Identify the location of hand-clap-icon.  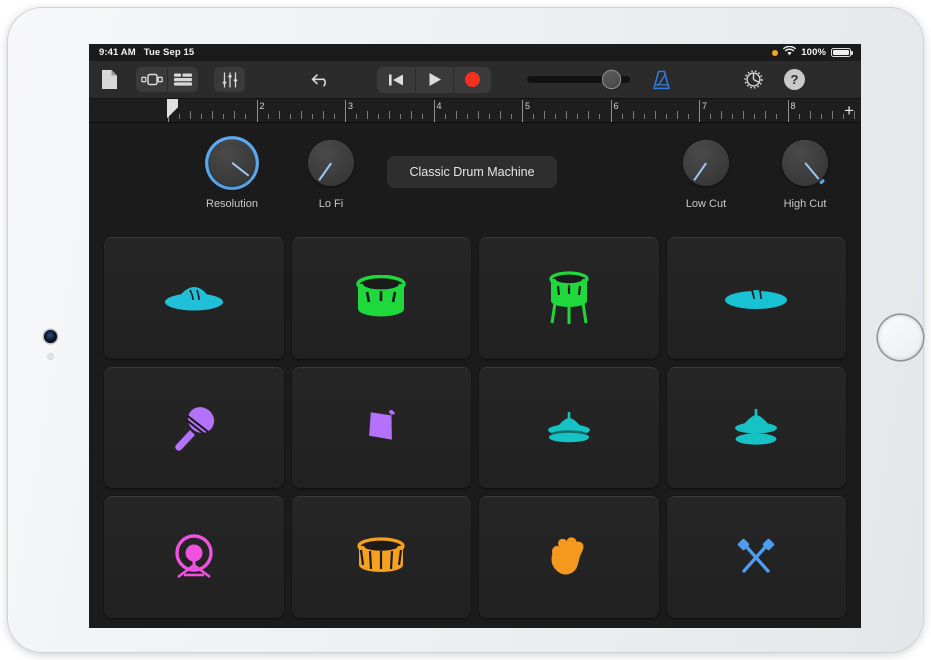
(569, 558).